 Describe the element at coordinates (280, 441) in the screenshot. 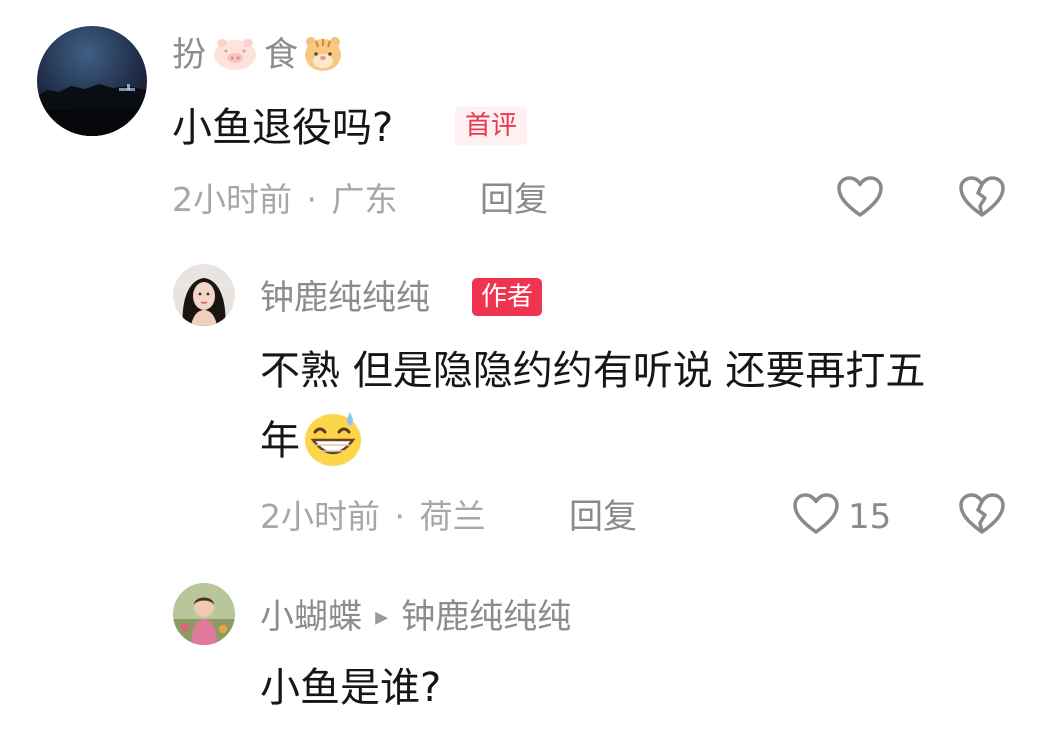

I see `comment-text-2-line-2: 年` at that location.